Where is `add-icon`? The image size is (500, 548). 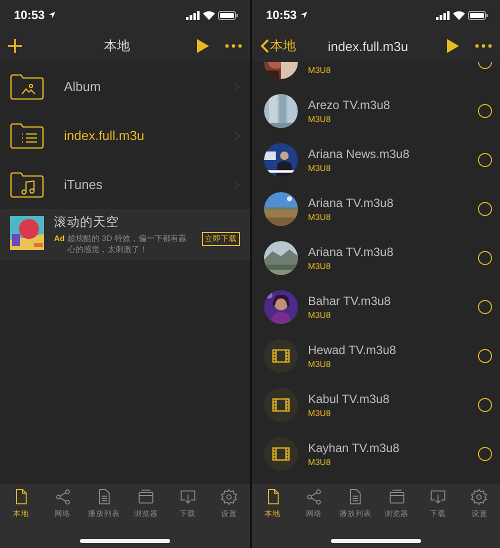
add-icon is located at coordinates (15, 46).